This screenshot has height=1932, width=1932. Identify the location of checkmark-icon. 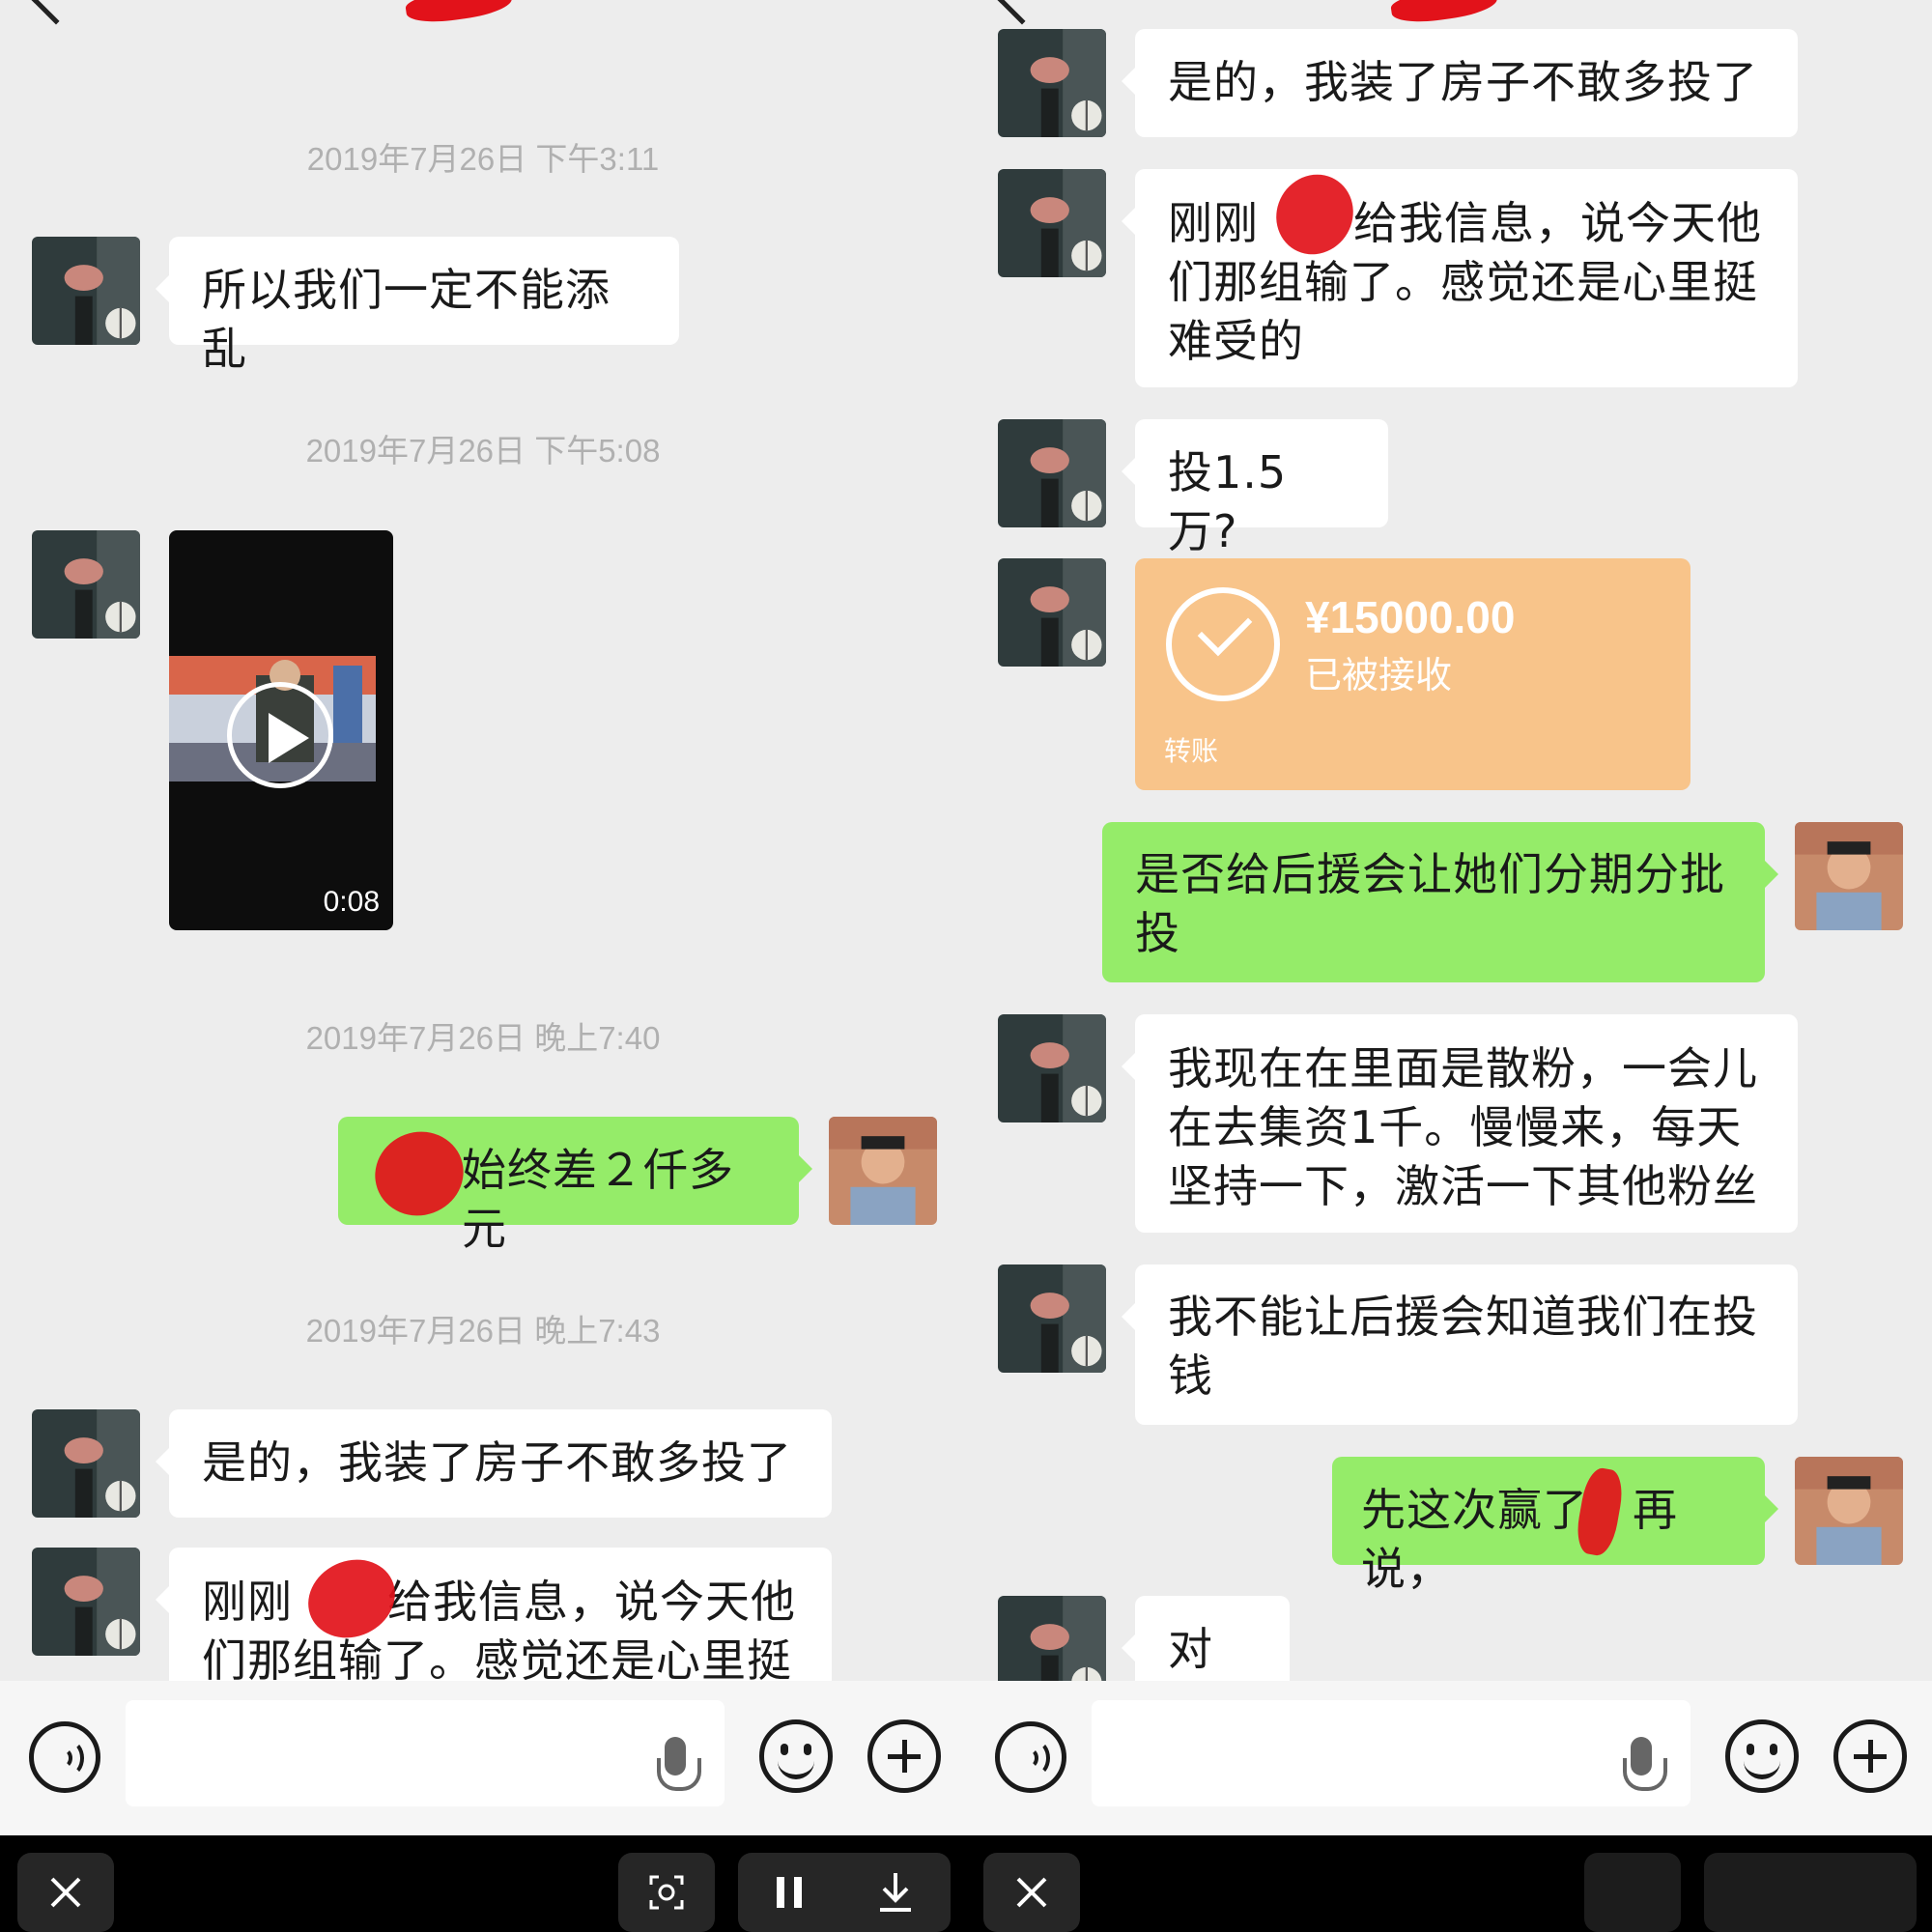
(1223, 644).